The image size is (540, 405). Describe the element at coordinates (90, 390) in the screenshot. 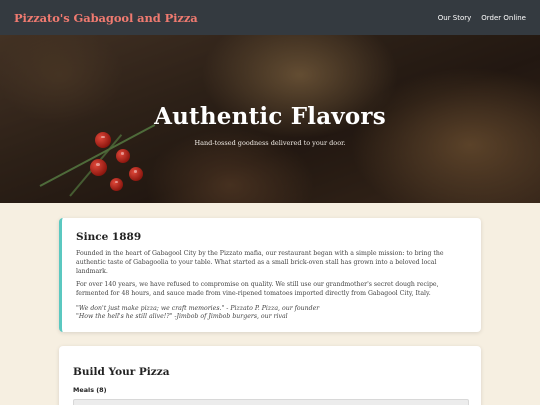

I see `meals-label: Meals (8)` at that location.